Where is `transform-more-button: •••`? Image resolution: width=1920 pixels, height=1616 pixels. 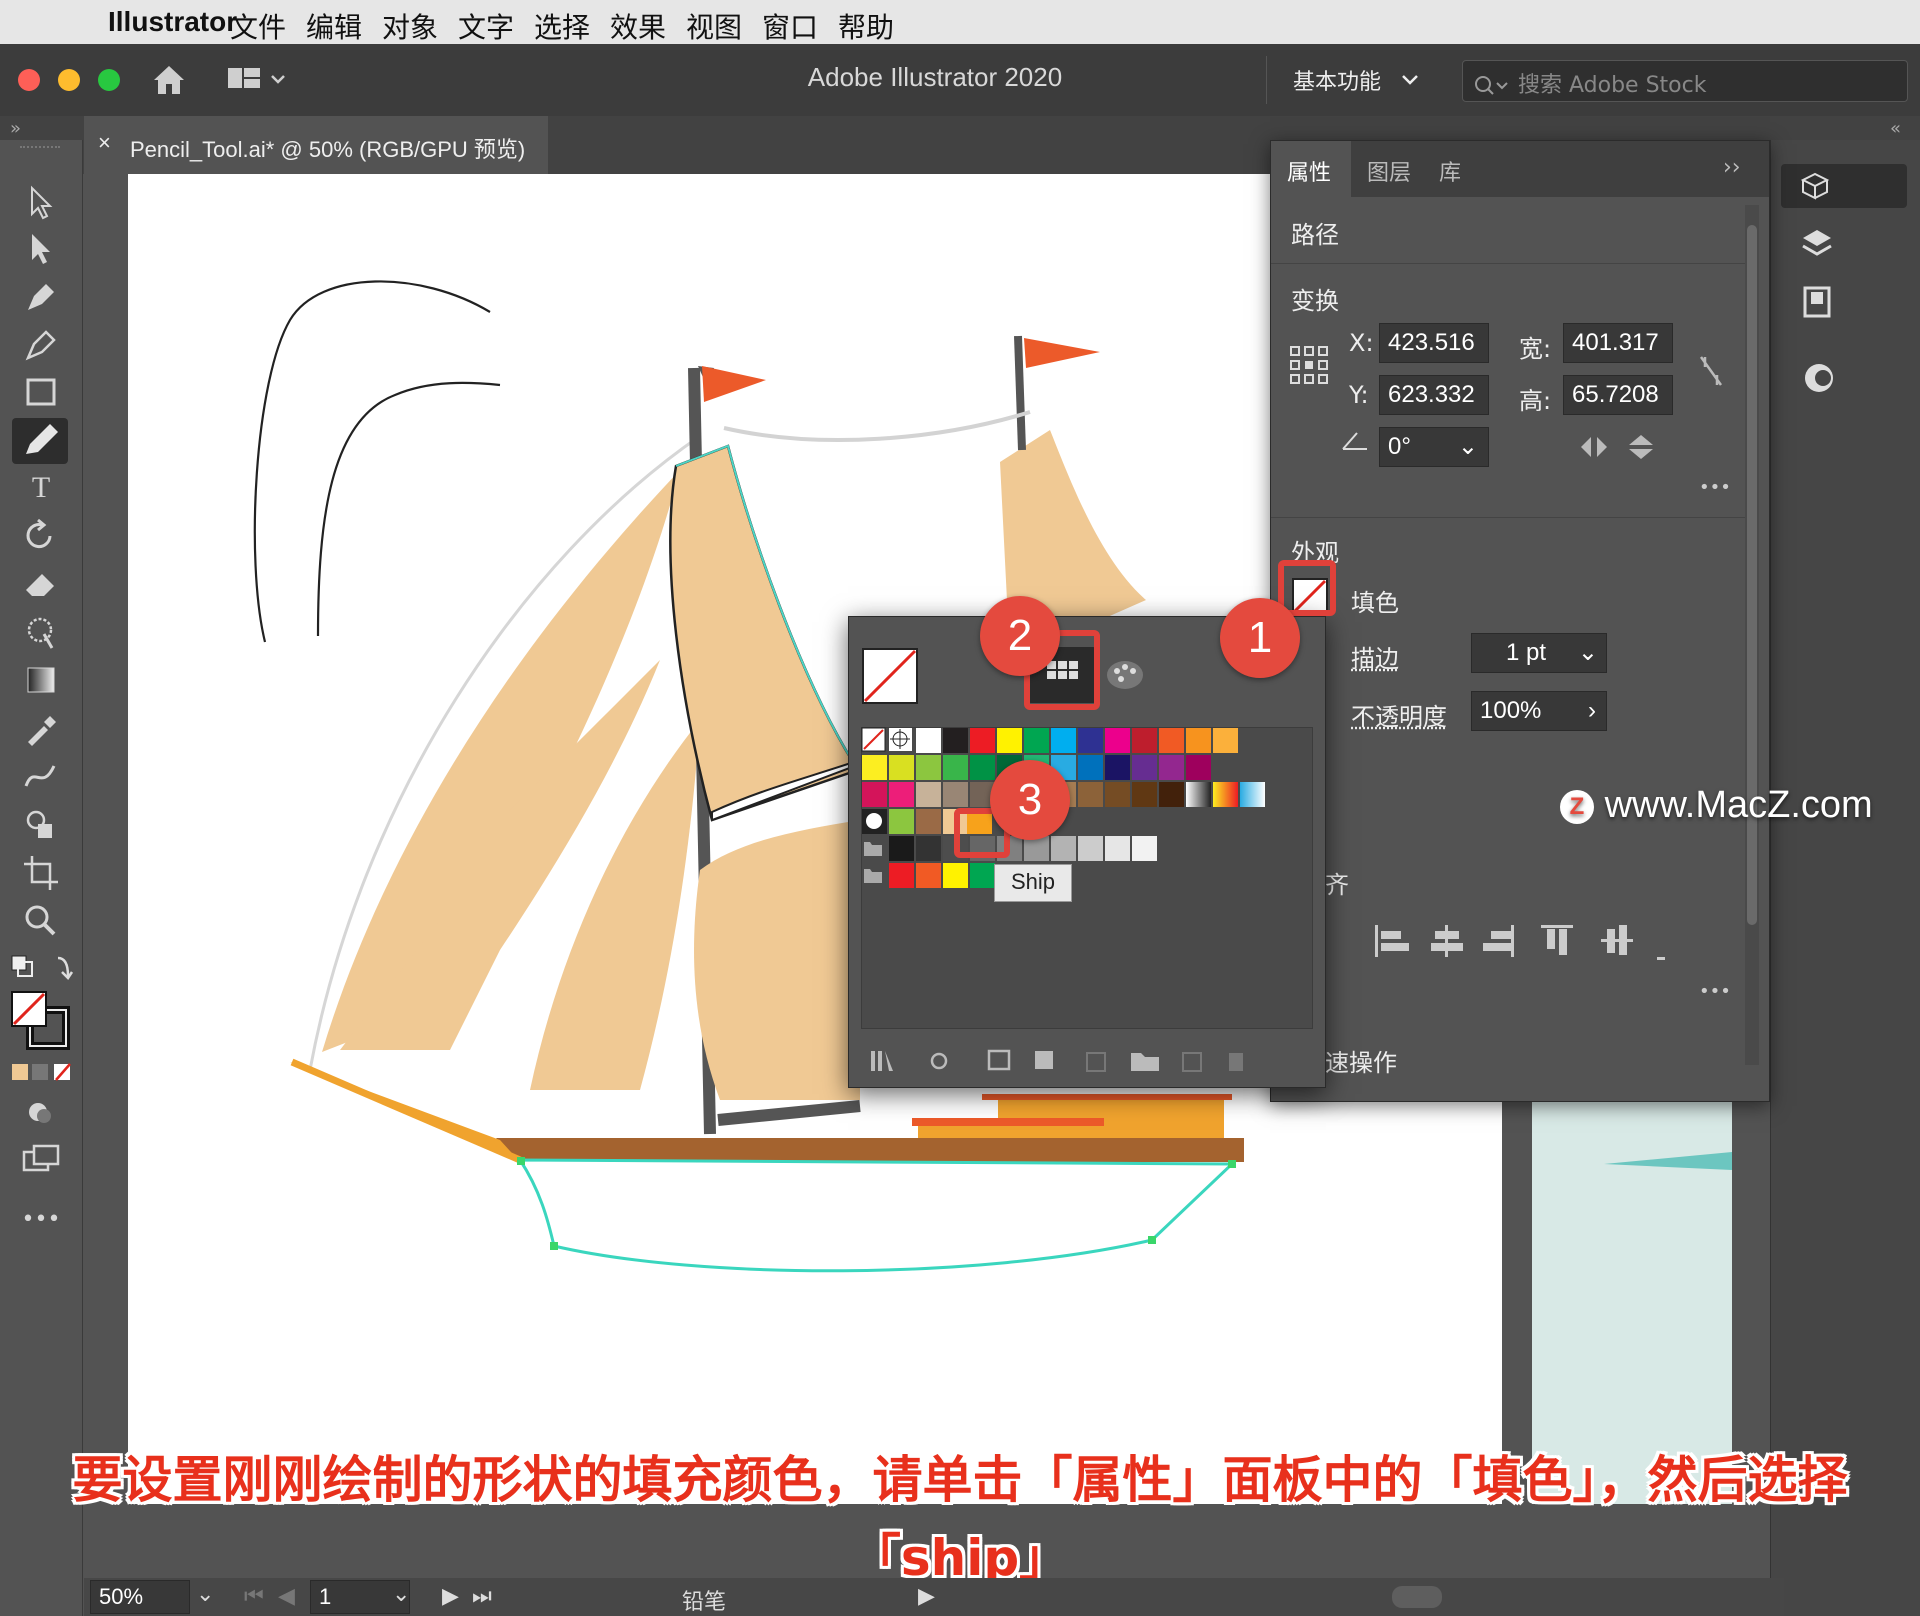
transform-more-button: ••• is located at coordinates (1715, 487).